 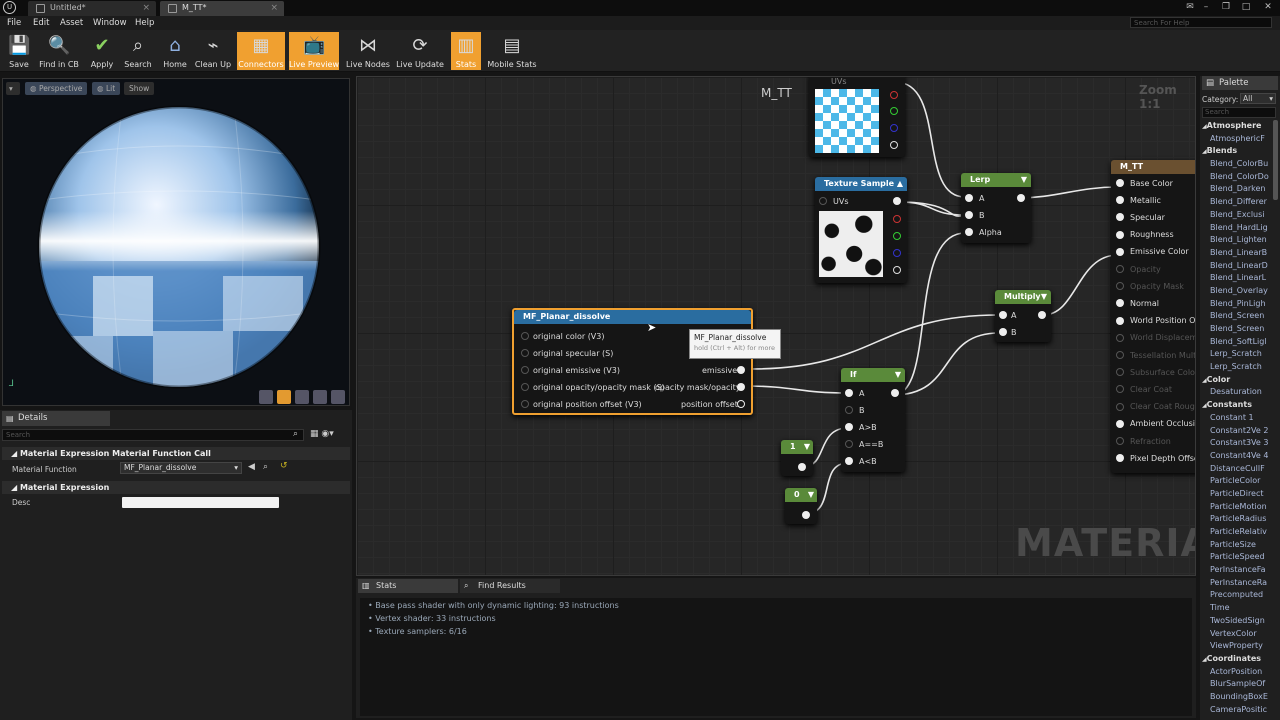 I want to click on texture-sample-node-top: UVs, so click(x=857, y=117).